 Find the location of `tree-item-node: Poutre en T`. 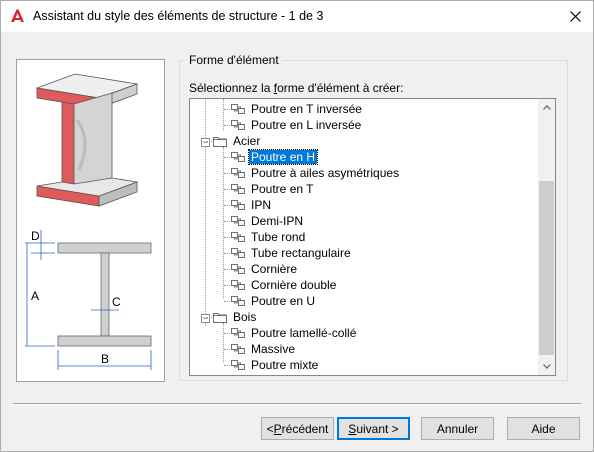

tree-item-node: Poutre en T is located at coordinates (272, 189).